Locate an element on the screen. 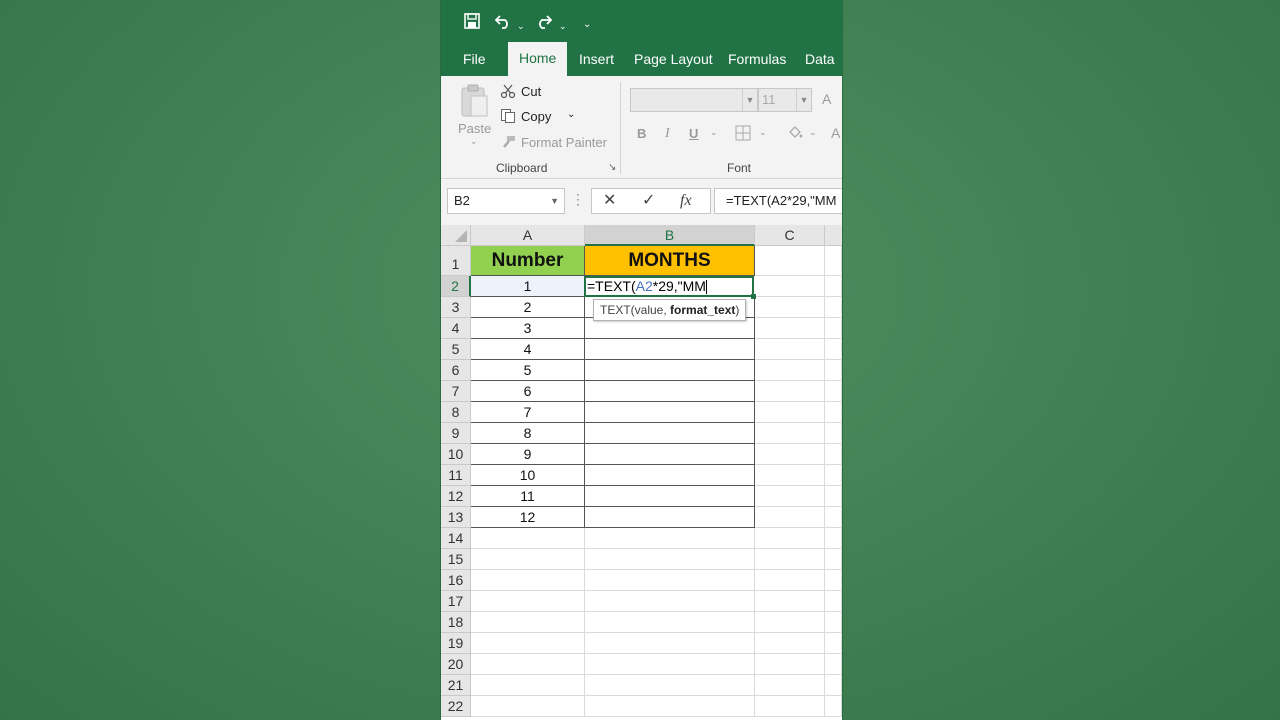 The image size is (1280, 720). cell-a22 is located at coordinates (528, 706).